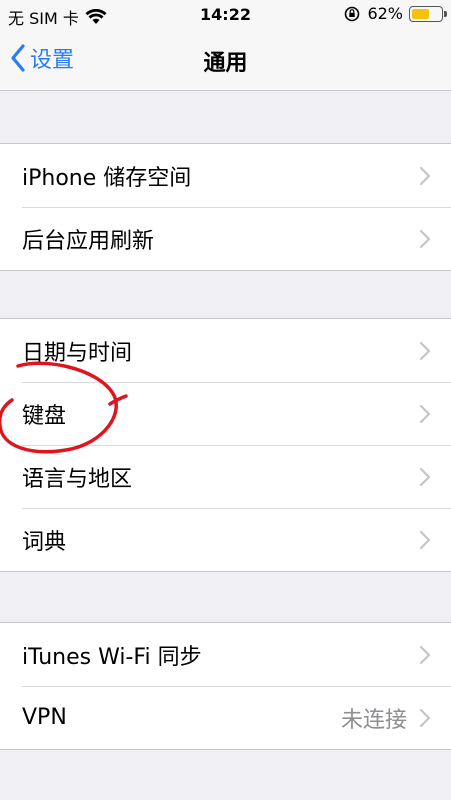 This screenshot has height=800, width=451. Describe the element at coordinates (385, 13) in the screenshot. I see `battery-percent: 62%` at that location.